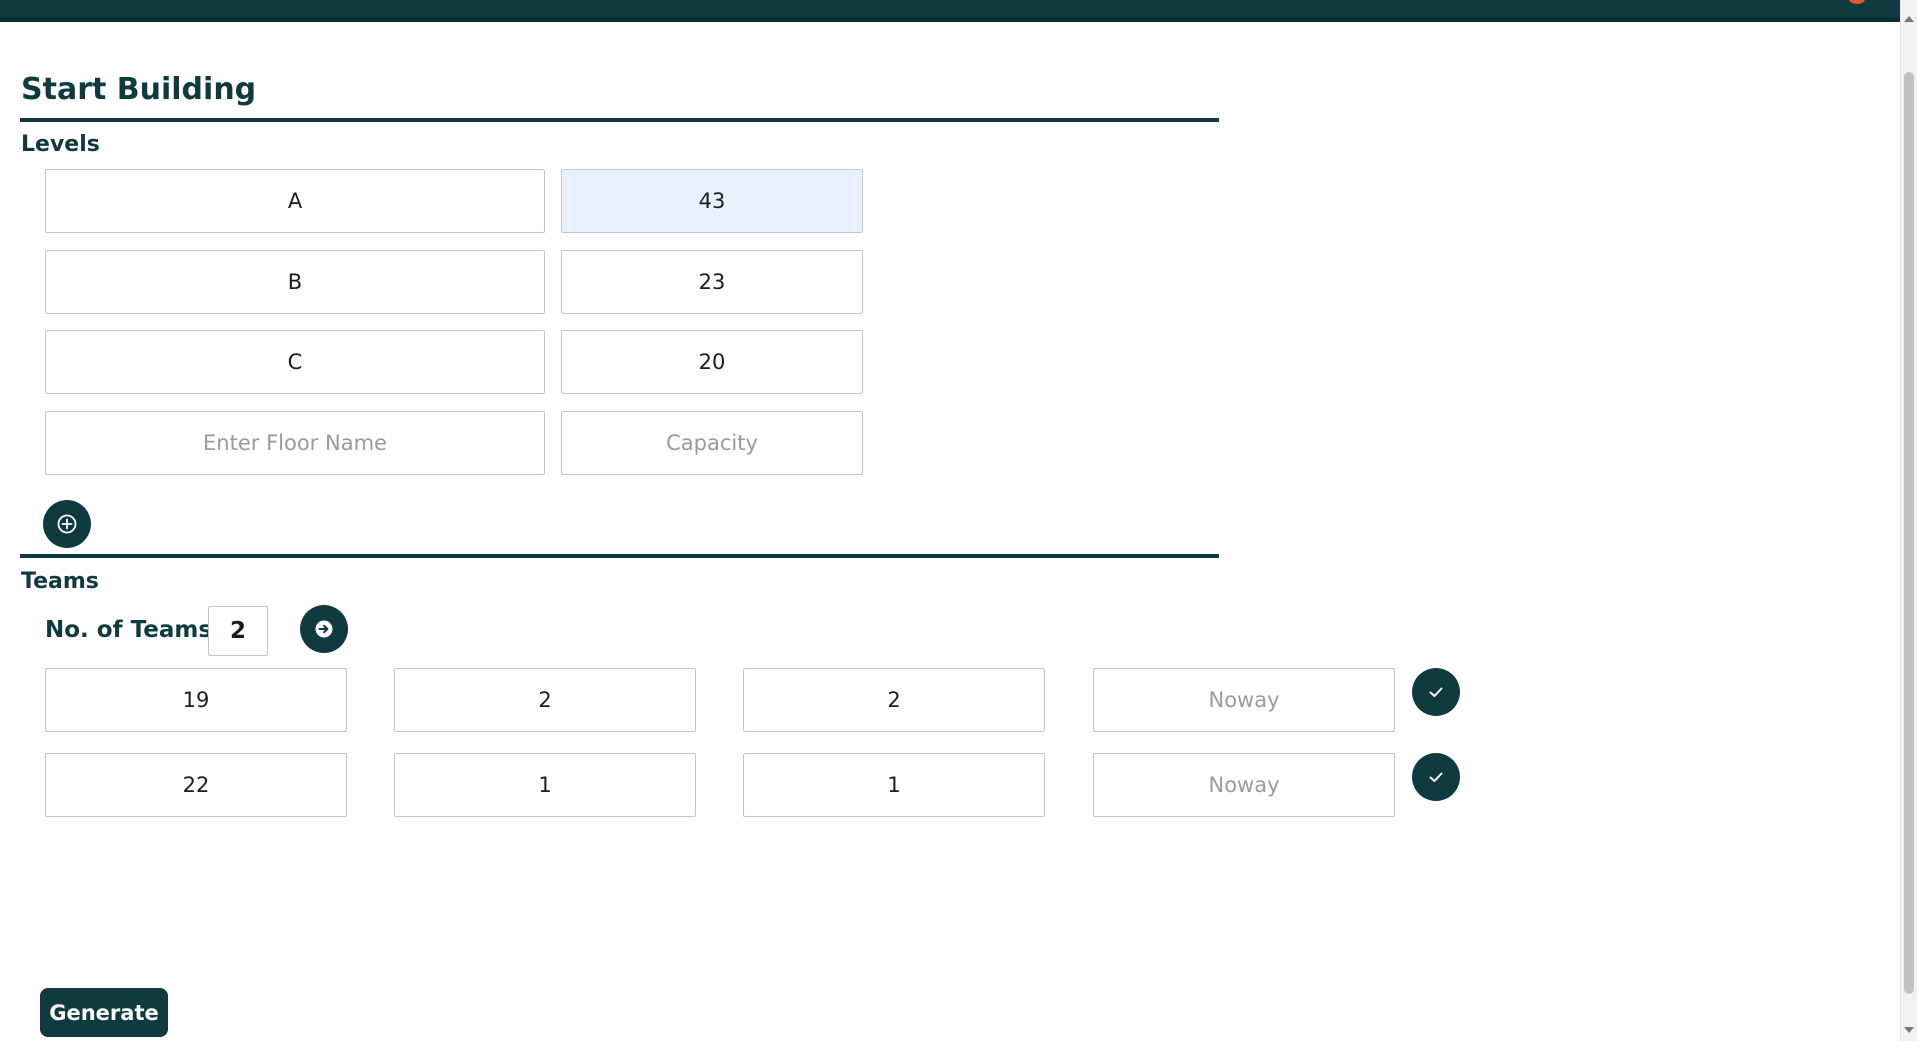 The width and height of the screenshot is (1917, 1041). I want to click on team-1-confirm-button, so click(1436, 692).